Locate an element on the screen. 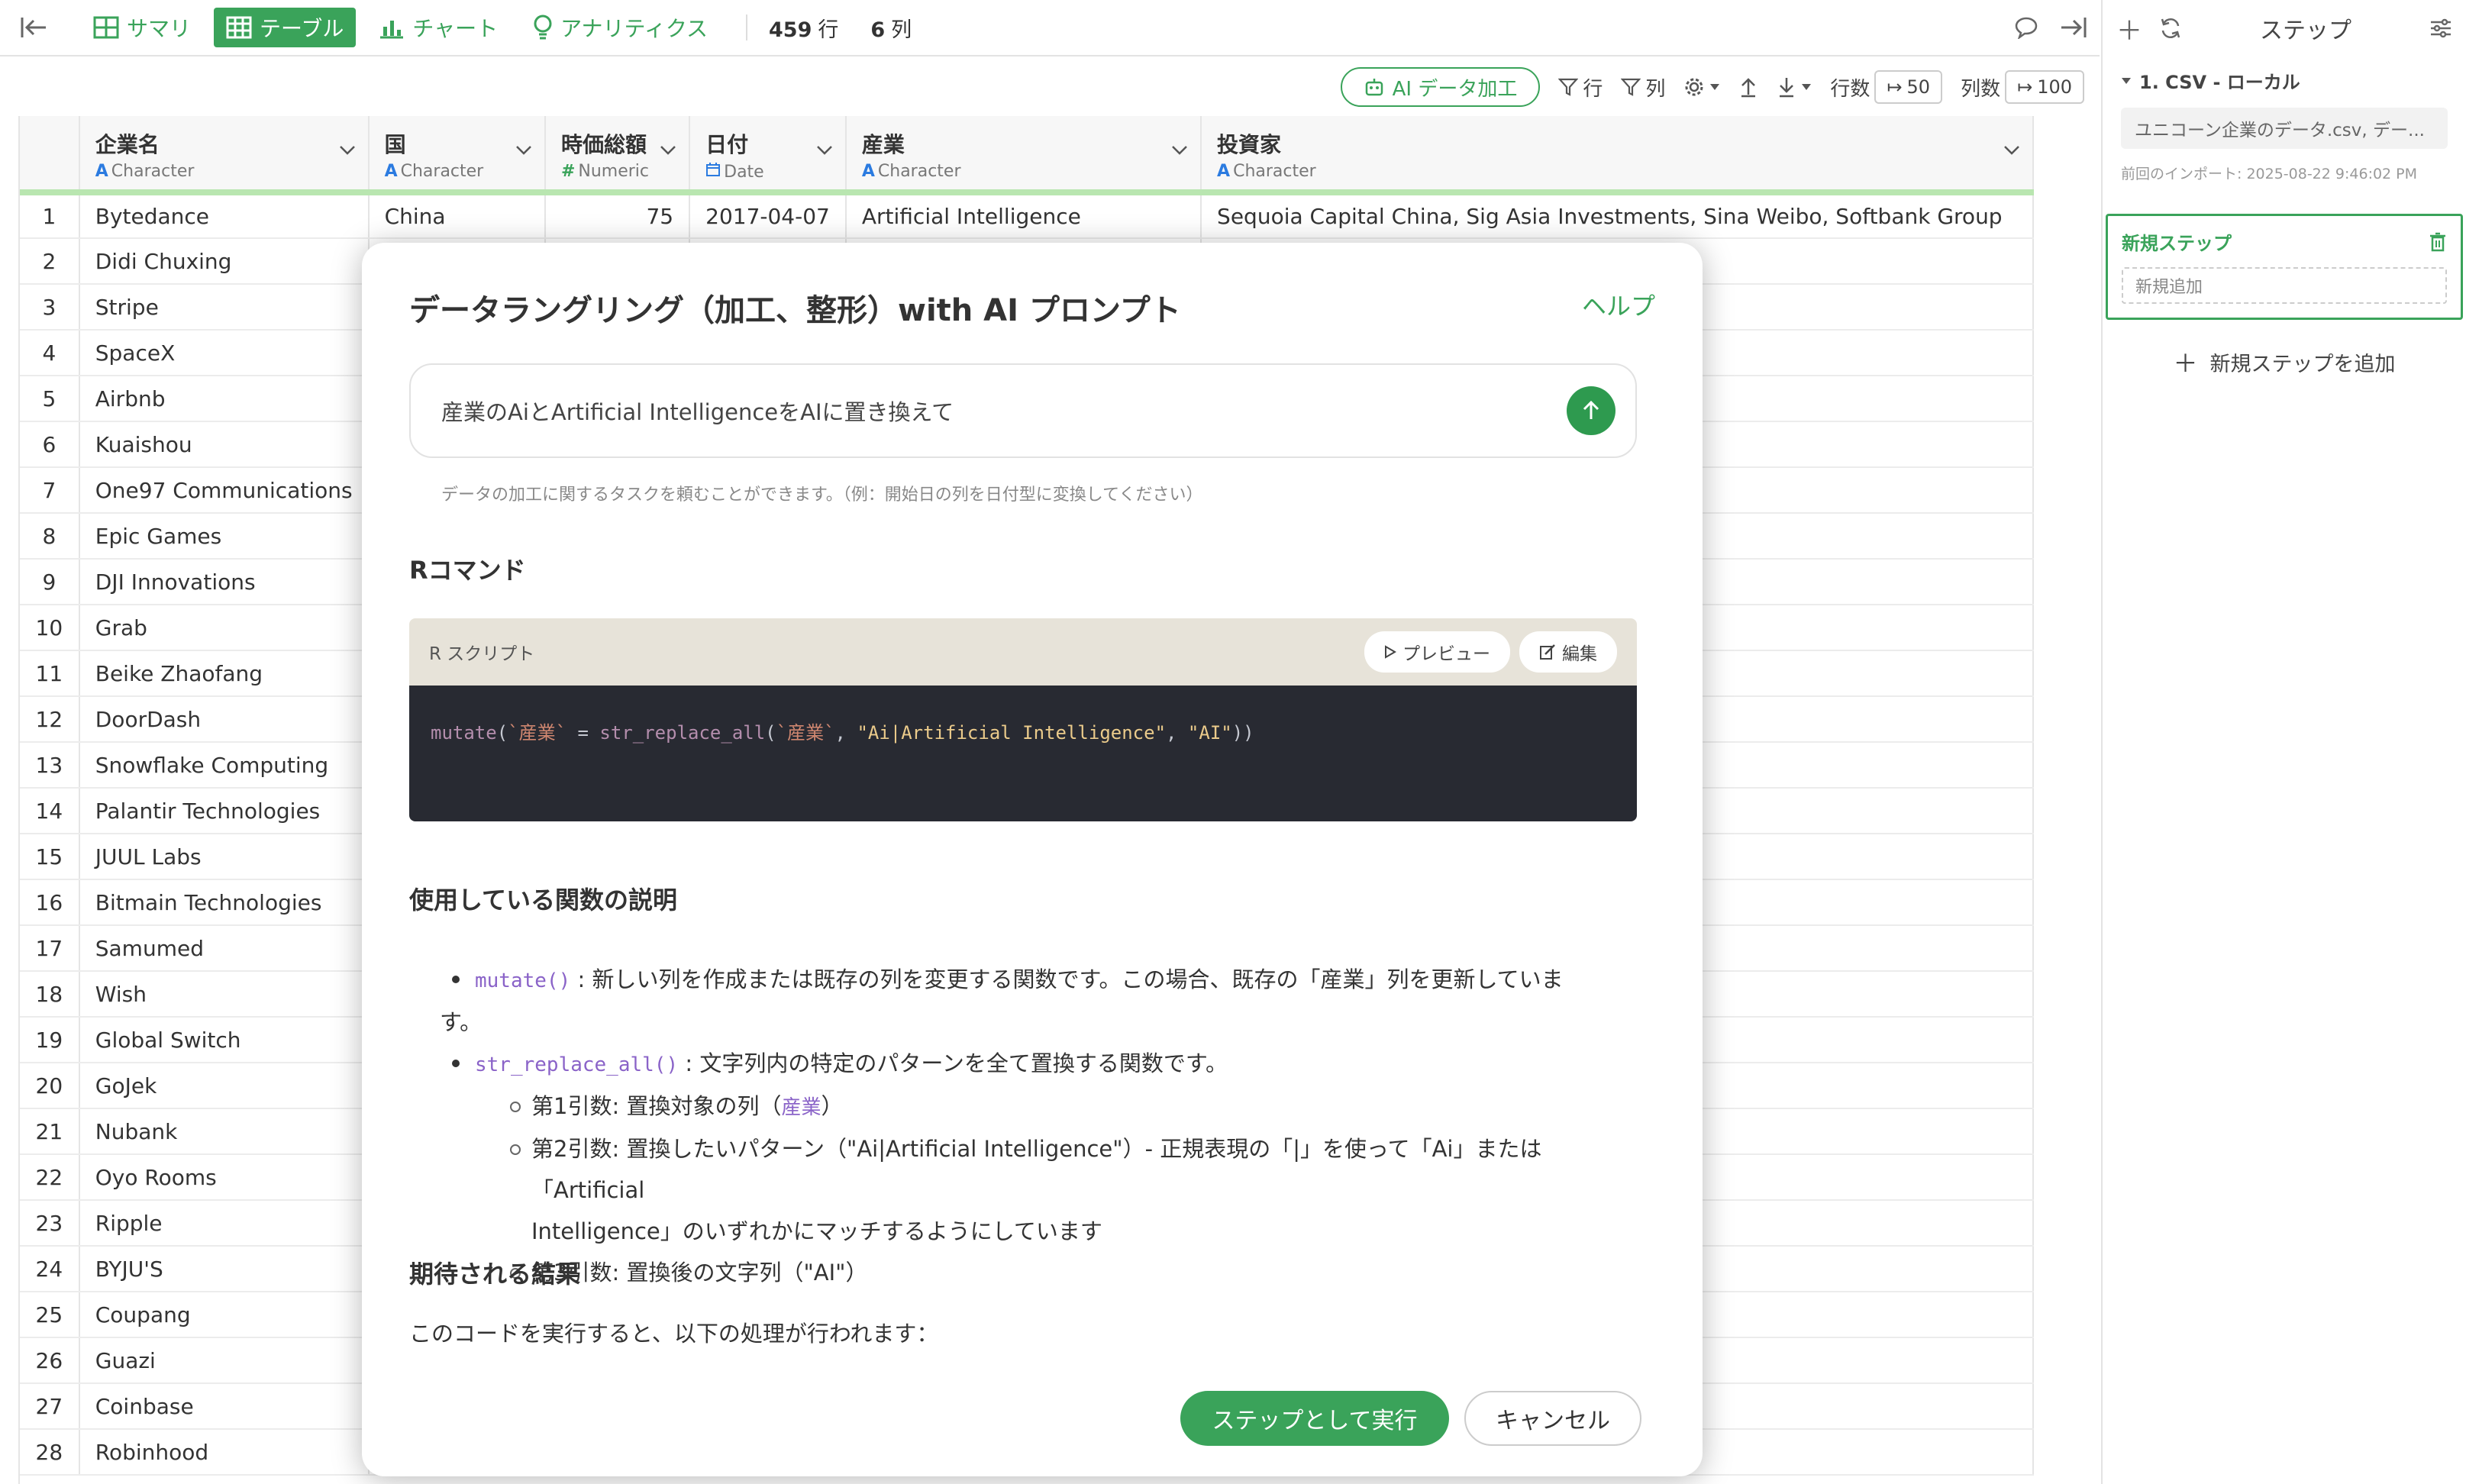  table-cell: Grab is located at coordinates (224, 628).